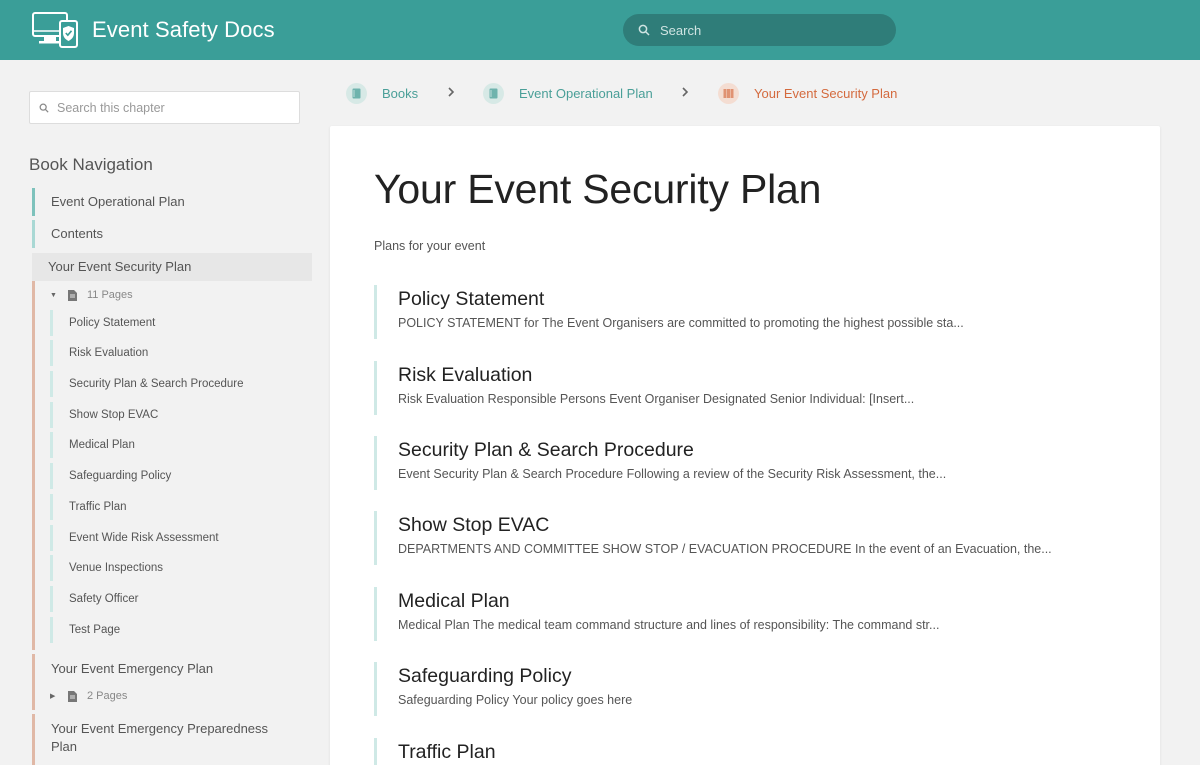  I want to click on sidebar-item-your-event-security-plan: Your Event Security Plan, so click(172, 267).